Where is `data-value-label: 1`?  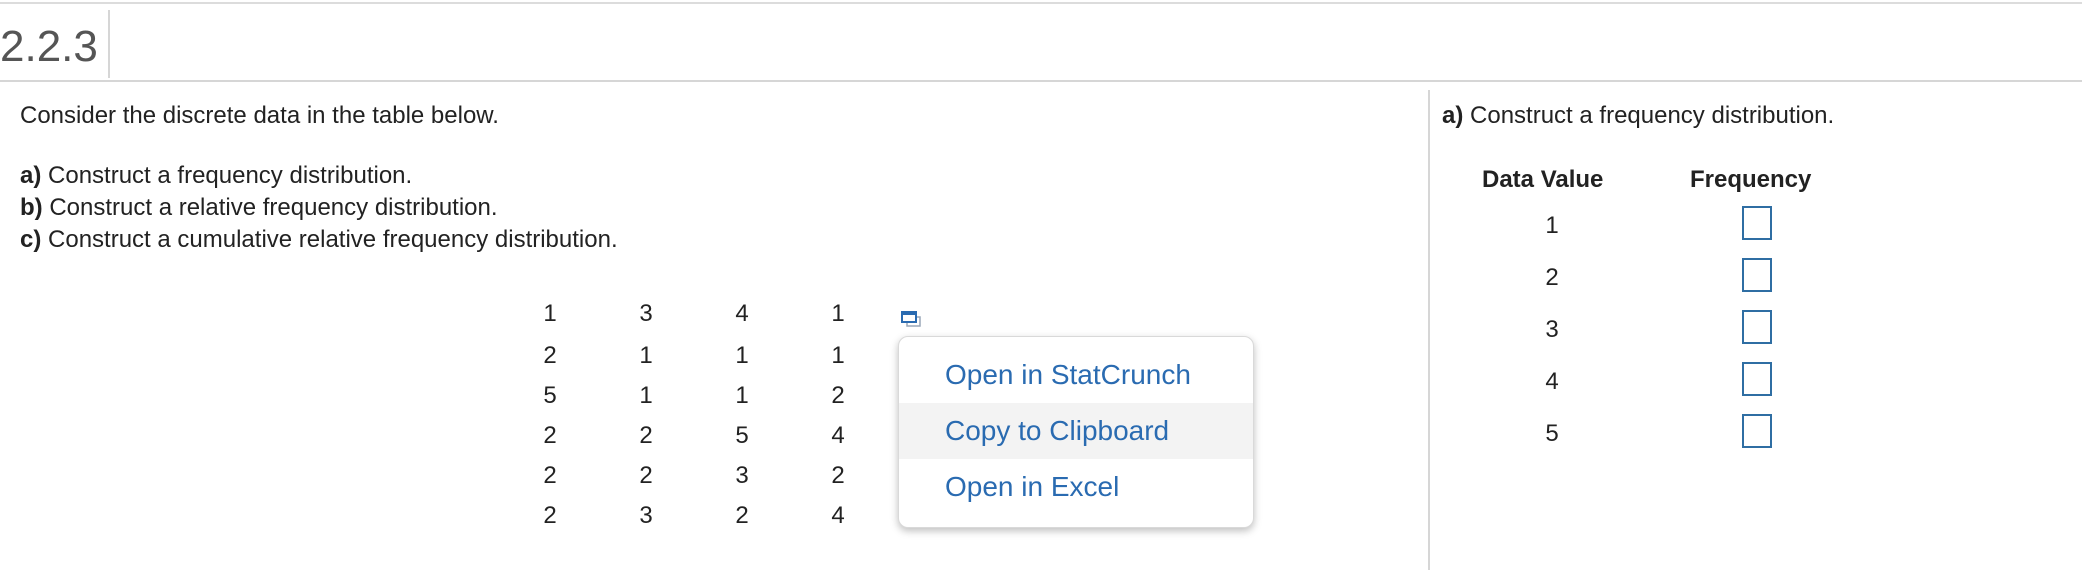
data-value-label: 1 is located at coordinates (1552, 225).